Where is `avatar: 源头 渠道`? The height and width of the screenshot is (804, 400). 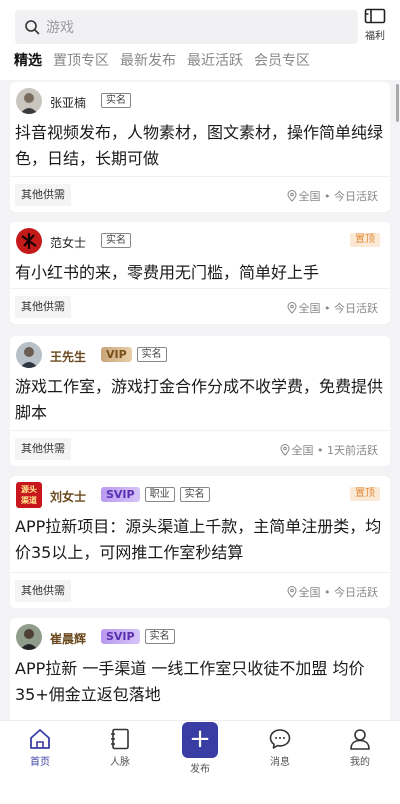 avatar: 源头 渠道 is located at coordinates (29, 495).